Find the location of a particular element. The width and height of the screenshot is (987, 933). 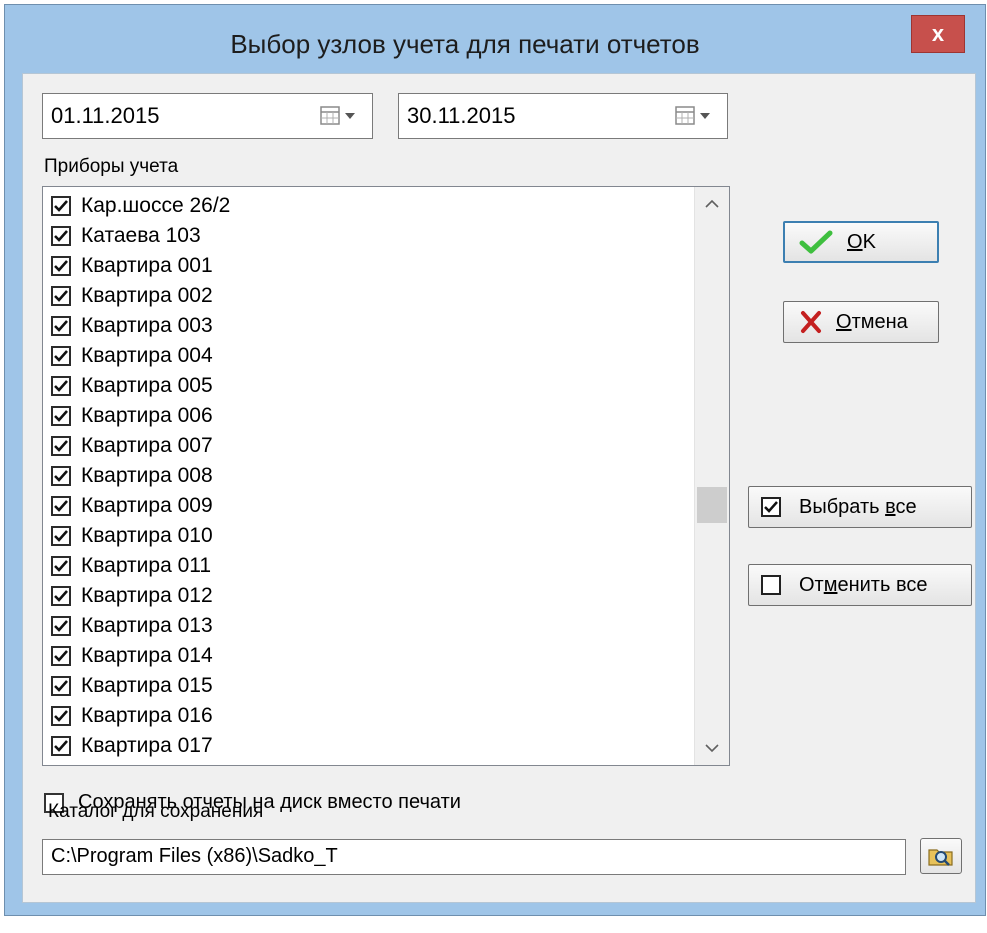

device-list-item: Квартира 005 is located at coordinates (363, 386).